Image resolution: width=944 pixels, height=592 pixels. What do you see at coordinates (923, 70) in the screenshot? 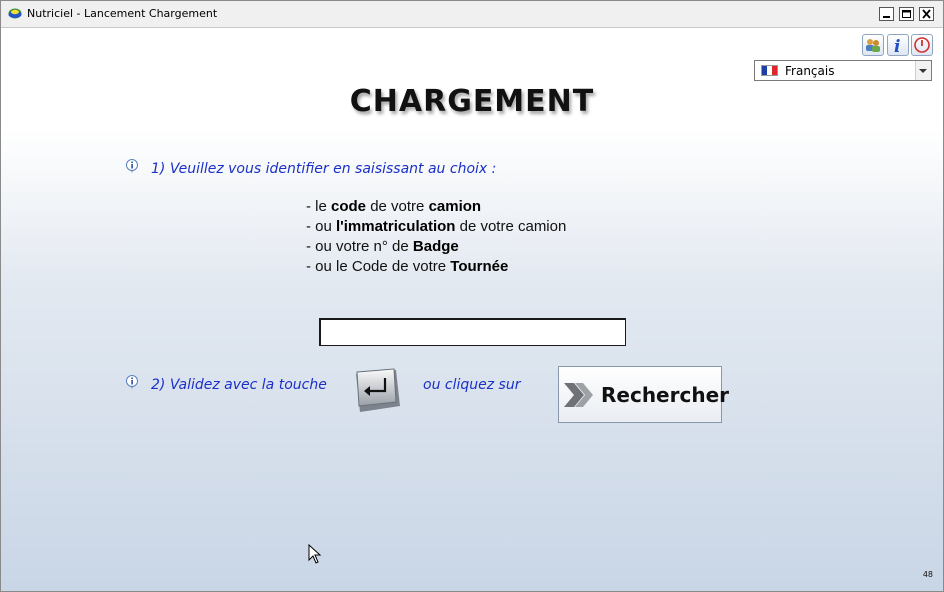
I see `chevron-down-icon` at bounding box center [923, 70].